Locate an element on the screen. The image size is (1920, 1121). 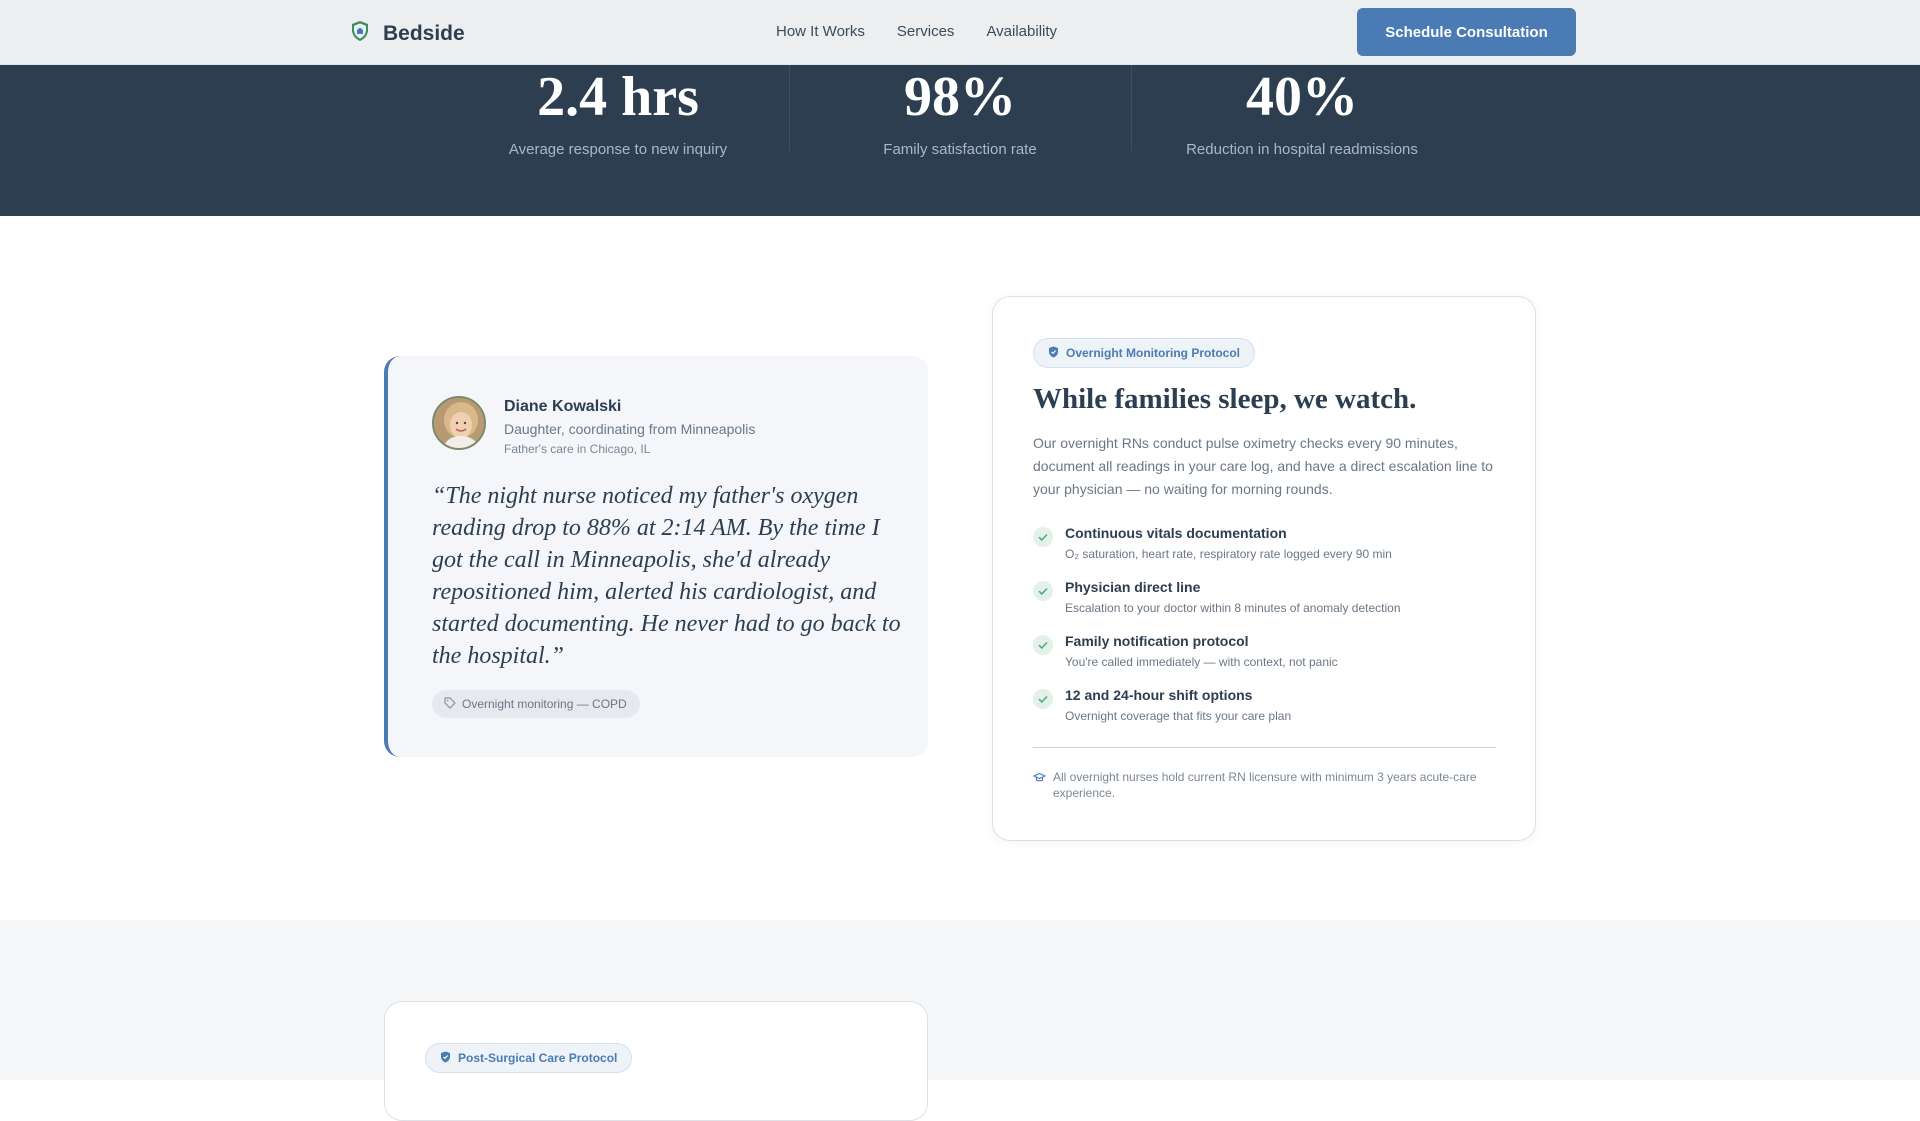
stat-value: 2.4 hrs is located at coordinates (618, 97).